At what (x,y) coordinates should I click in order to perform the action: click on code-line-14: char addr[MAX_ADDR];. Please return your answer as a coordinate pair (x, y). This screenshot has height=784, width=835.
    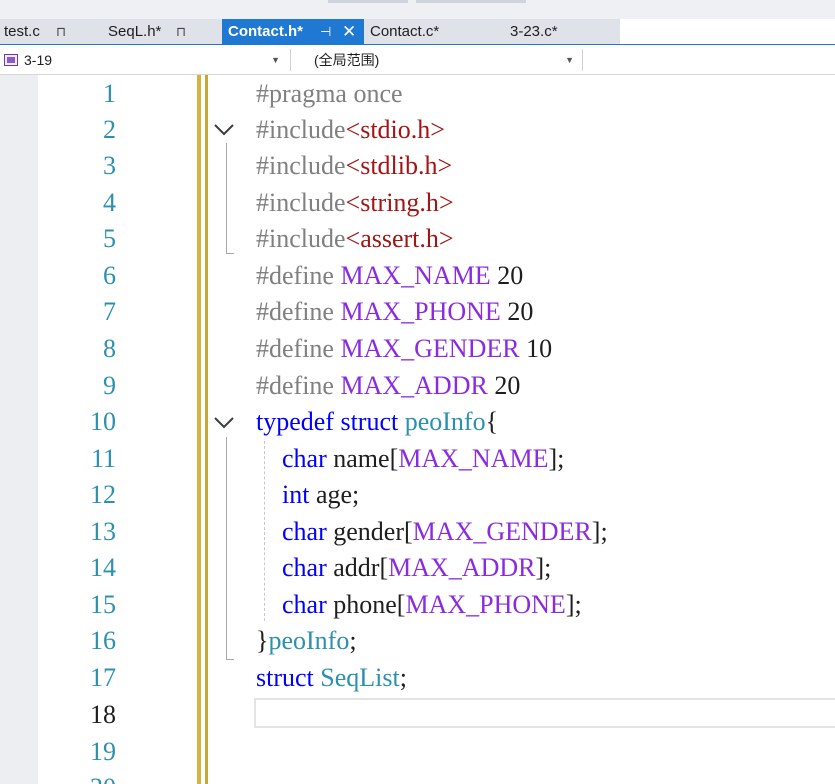
    Looking at the image, I should click on (417, 567).